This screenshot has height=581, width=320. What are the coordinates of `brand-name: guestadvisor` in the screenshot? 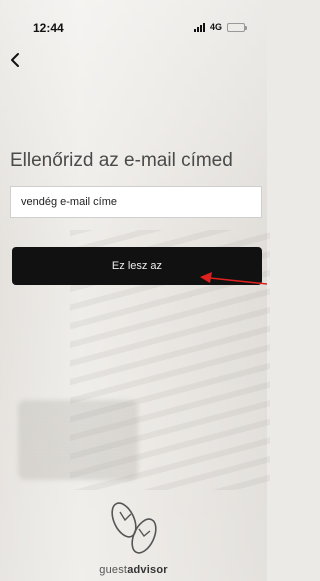 It's located at (133, 570).